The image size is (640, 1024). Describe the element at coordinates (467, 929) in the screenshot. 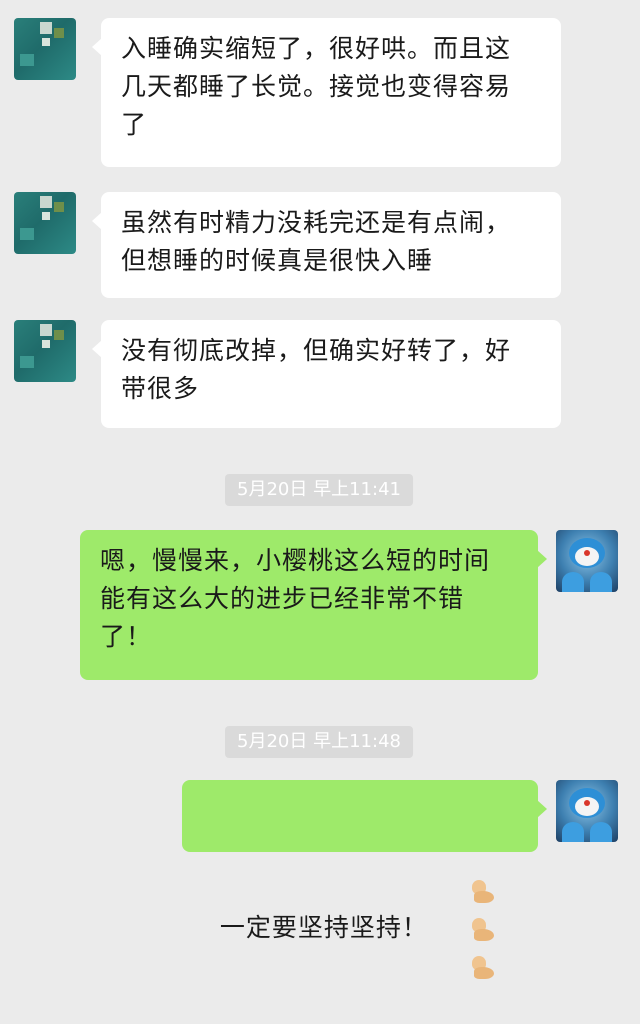

I see `emoji-group` at that location.